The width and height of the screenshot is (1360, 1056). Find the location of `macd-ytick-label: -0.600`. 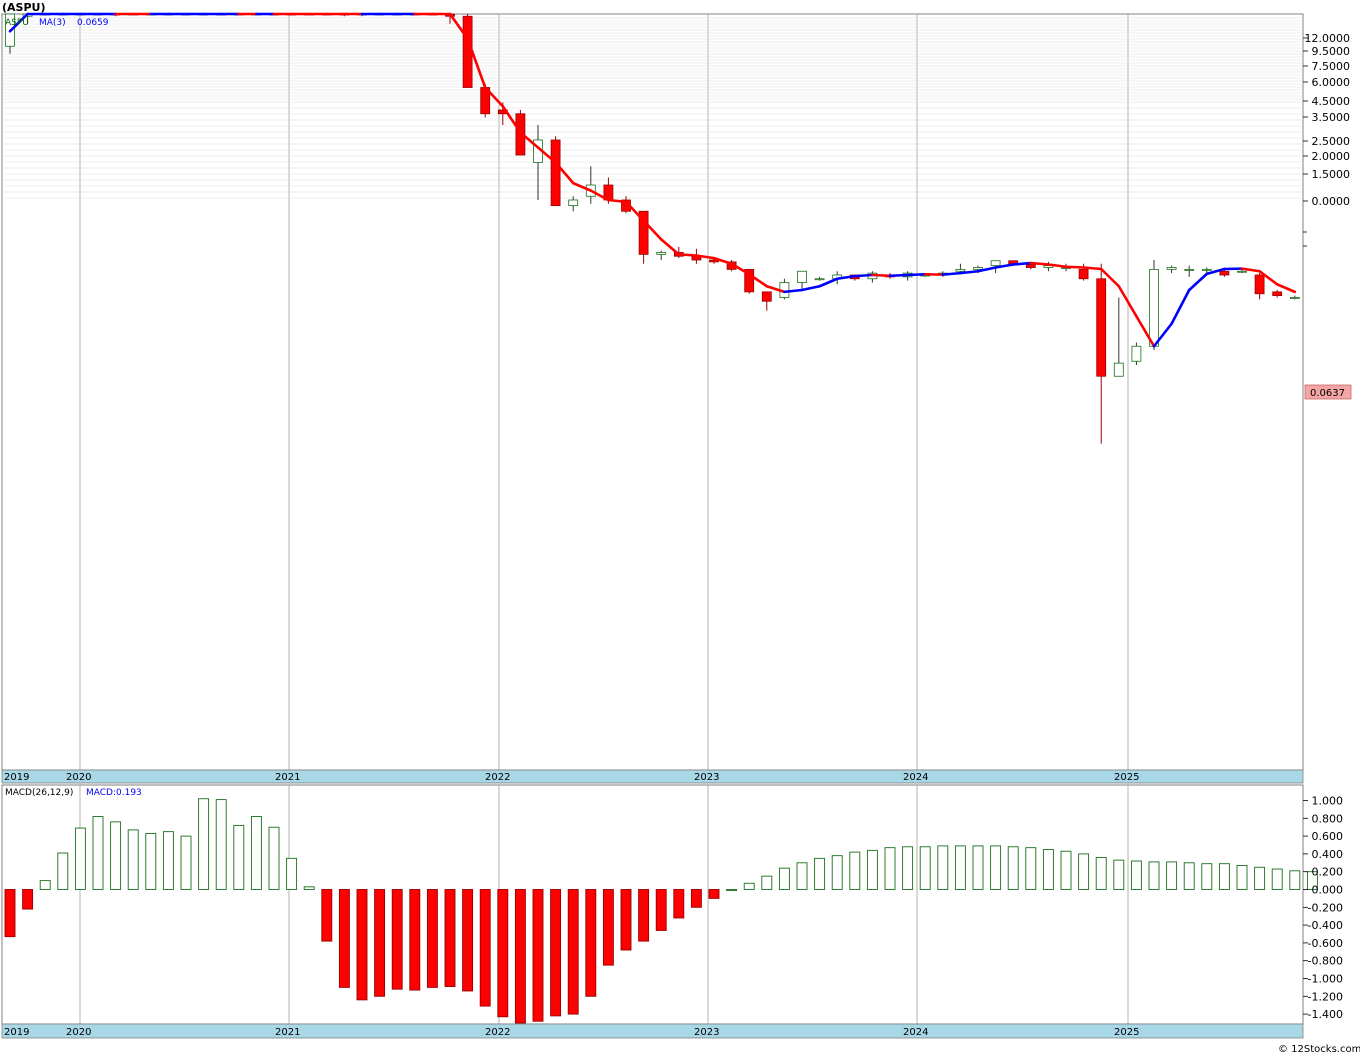

macd-ytick-label: -0.600 is located at coordinates (1325, 943).